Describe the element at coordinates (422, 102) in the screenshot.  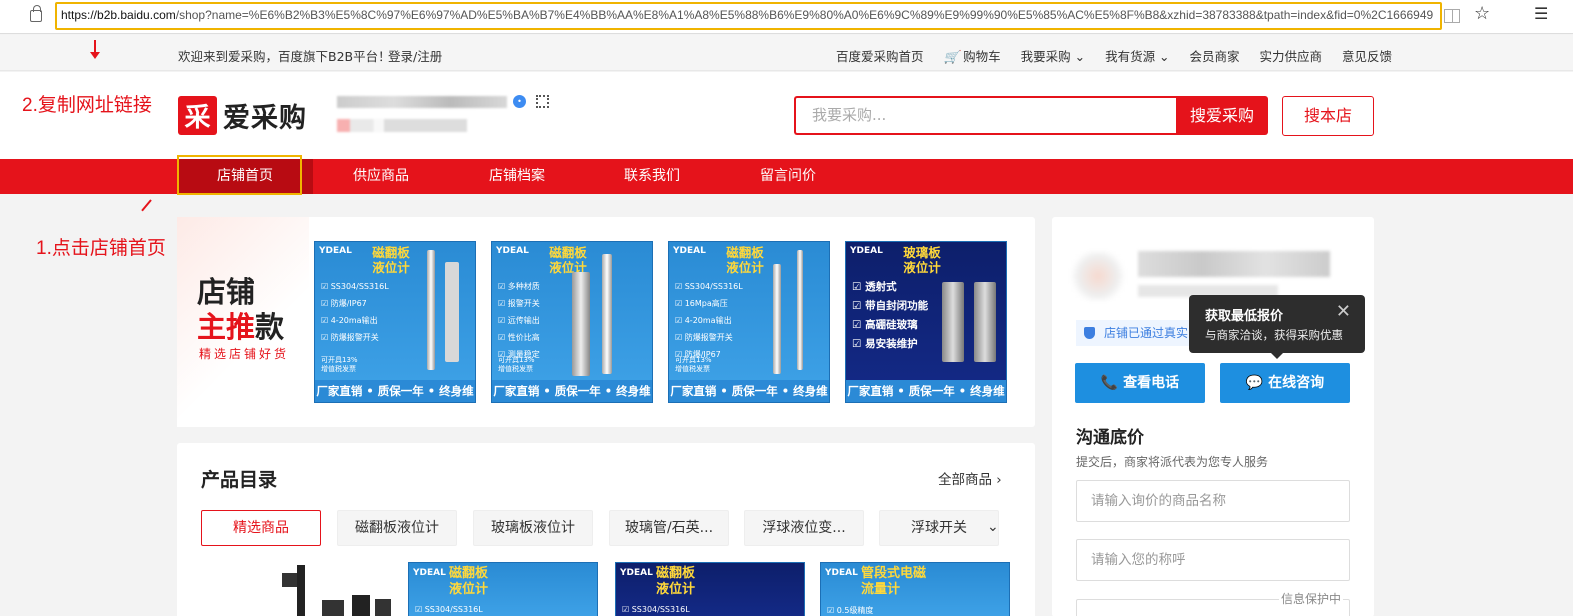
I see `store-name-blurred` at that location.